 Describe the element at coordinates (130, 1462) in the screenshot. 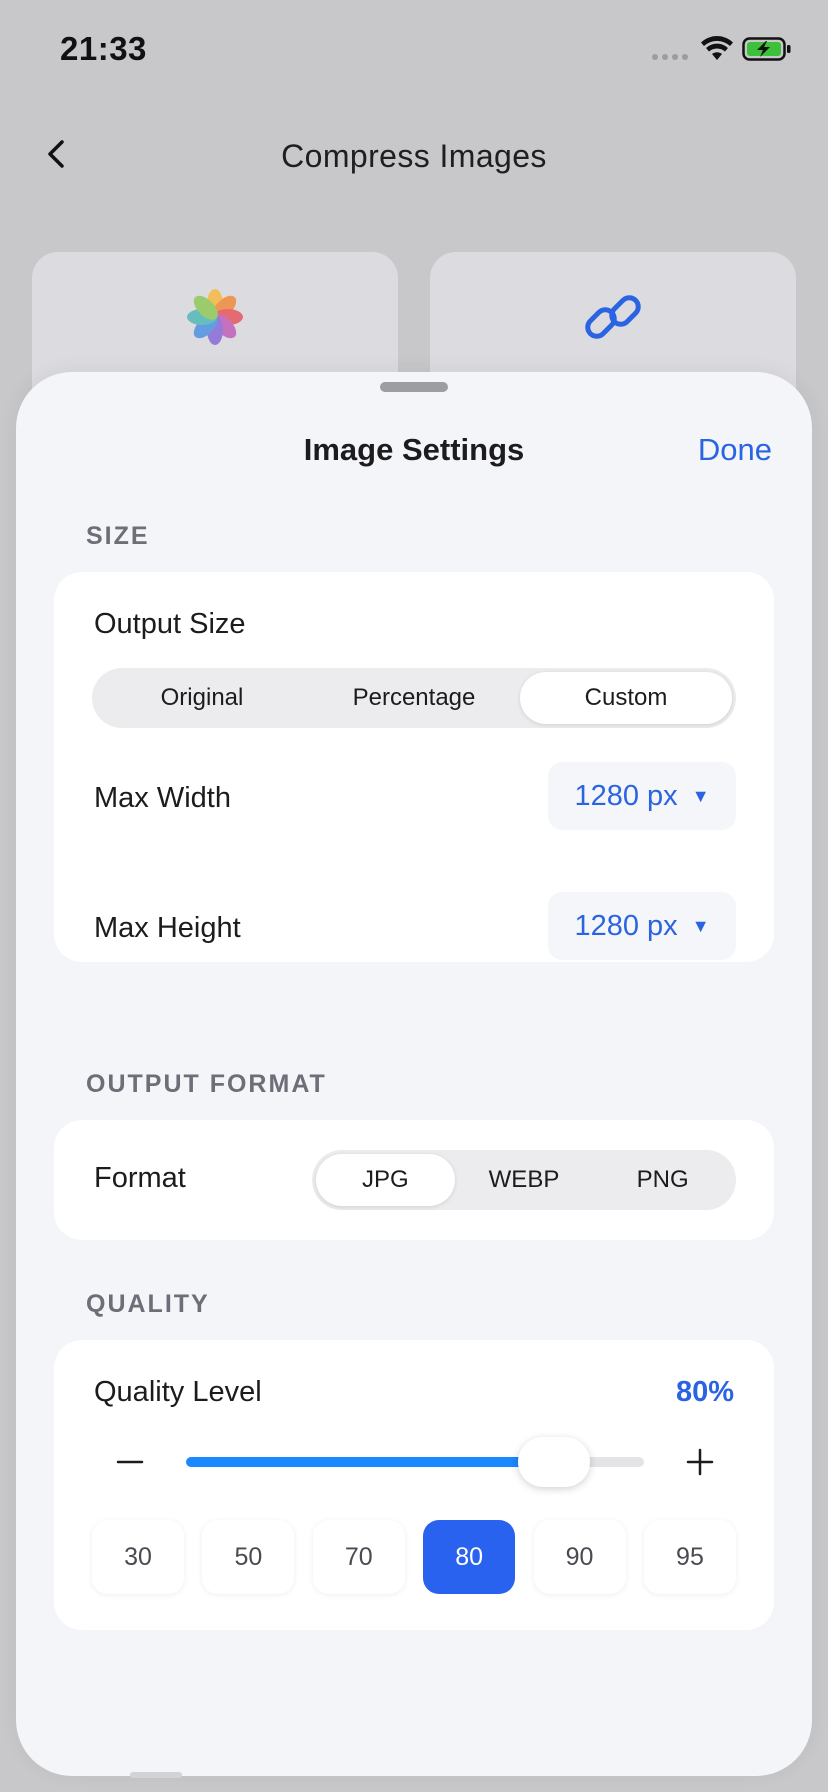

I see `minus-icon` at that location.